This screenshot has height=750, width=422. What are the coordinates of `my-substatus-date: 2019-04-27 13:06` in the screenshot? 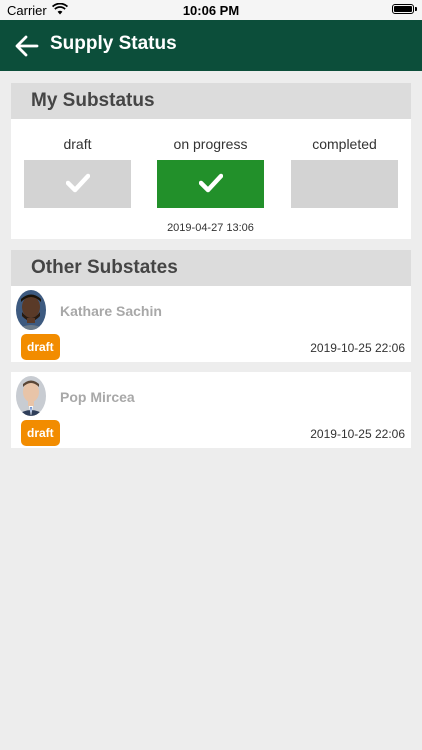 It's located at (210, 228).